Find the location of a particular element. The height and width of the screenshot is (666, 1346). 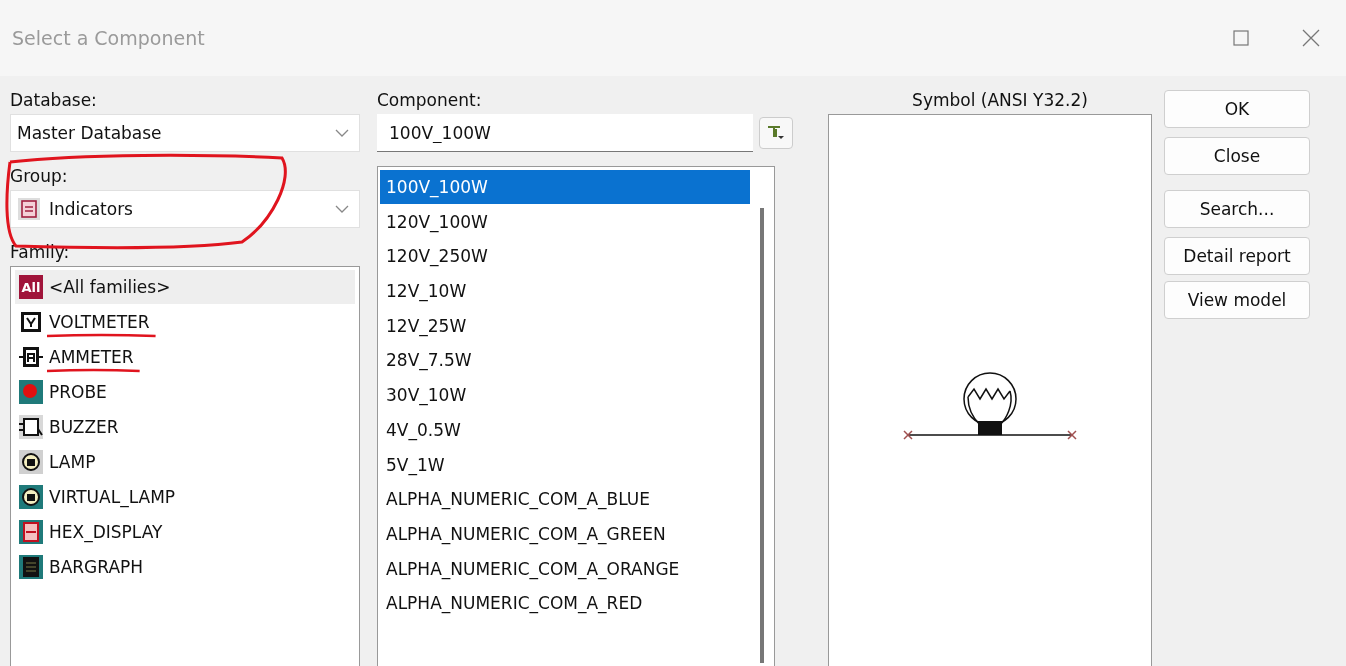

component-item: 28V_7.5W is located at coordinates (565, 360).